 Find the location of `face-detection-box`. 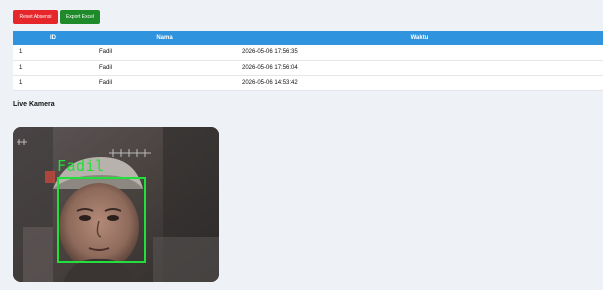

face-detection-box is located at coordinates (101, 220).